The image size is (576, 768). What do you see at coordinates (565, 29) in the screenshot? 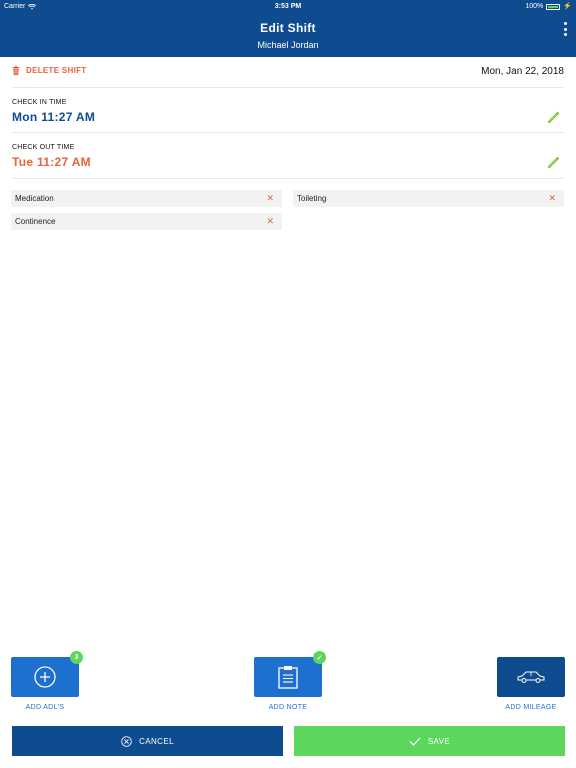
I see `kebab-menu-icon` at bounding box center [565, 29].